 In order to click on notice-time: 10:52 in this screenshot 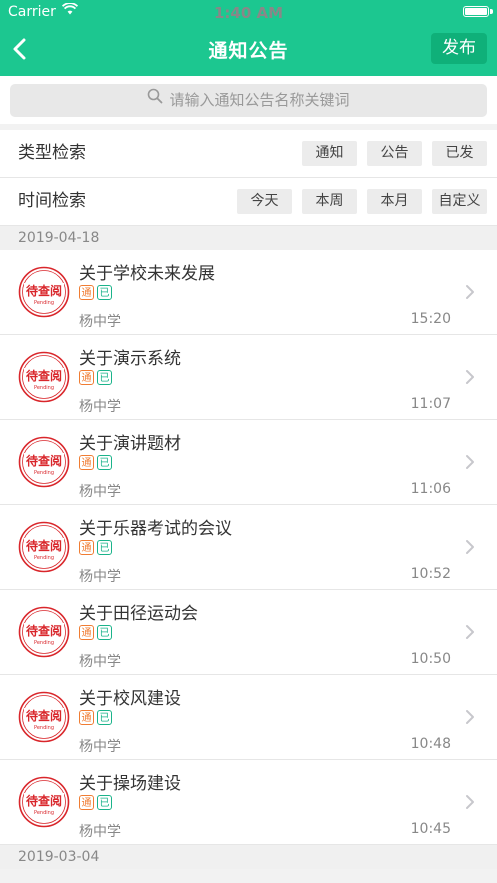, I will do `click(430, 574)`.